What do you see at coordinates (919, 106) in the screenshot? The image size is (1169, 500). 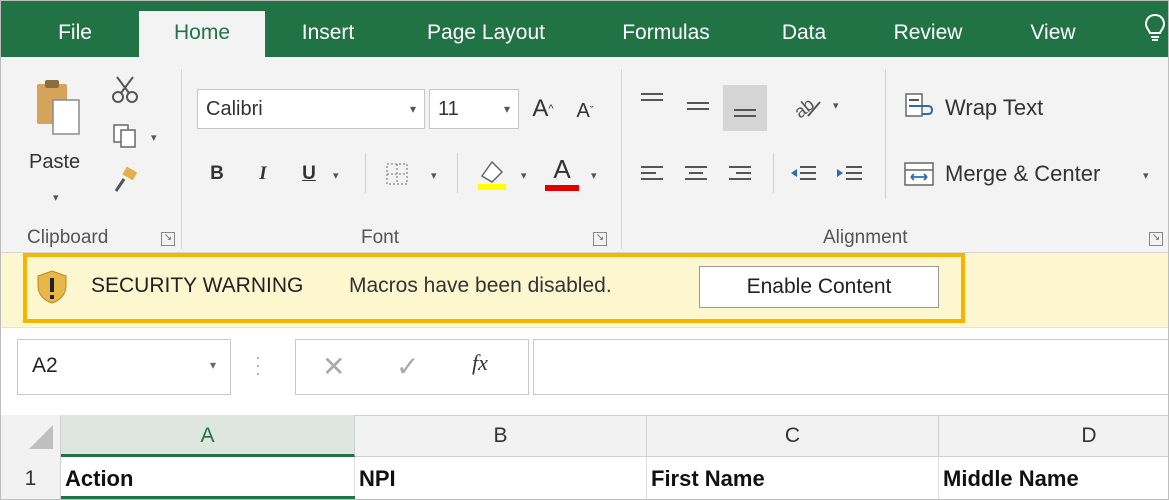 I see `wrap-text-icon` at bounding box center [919, 106].